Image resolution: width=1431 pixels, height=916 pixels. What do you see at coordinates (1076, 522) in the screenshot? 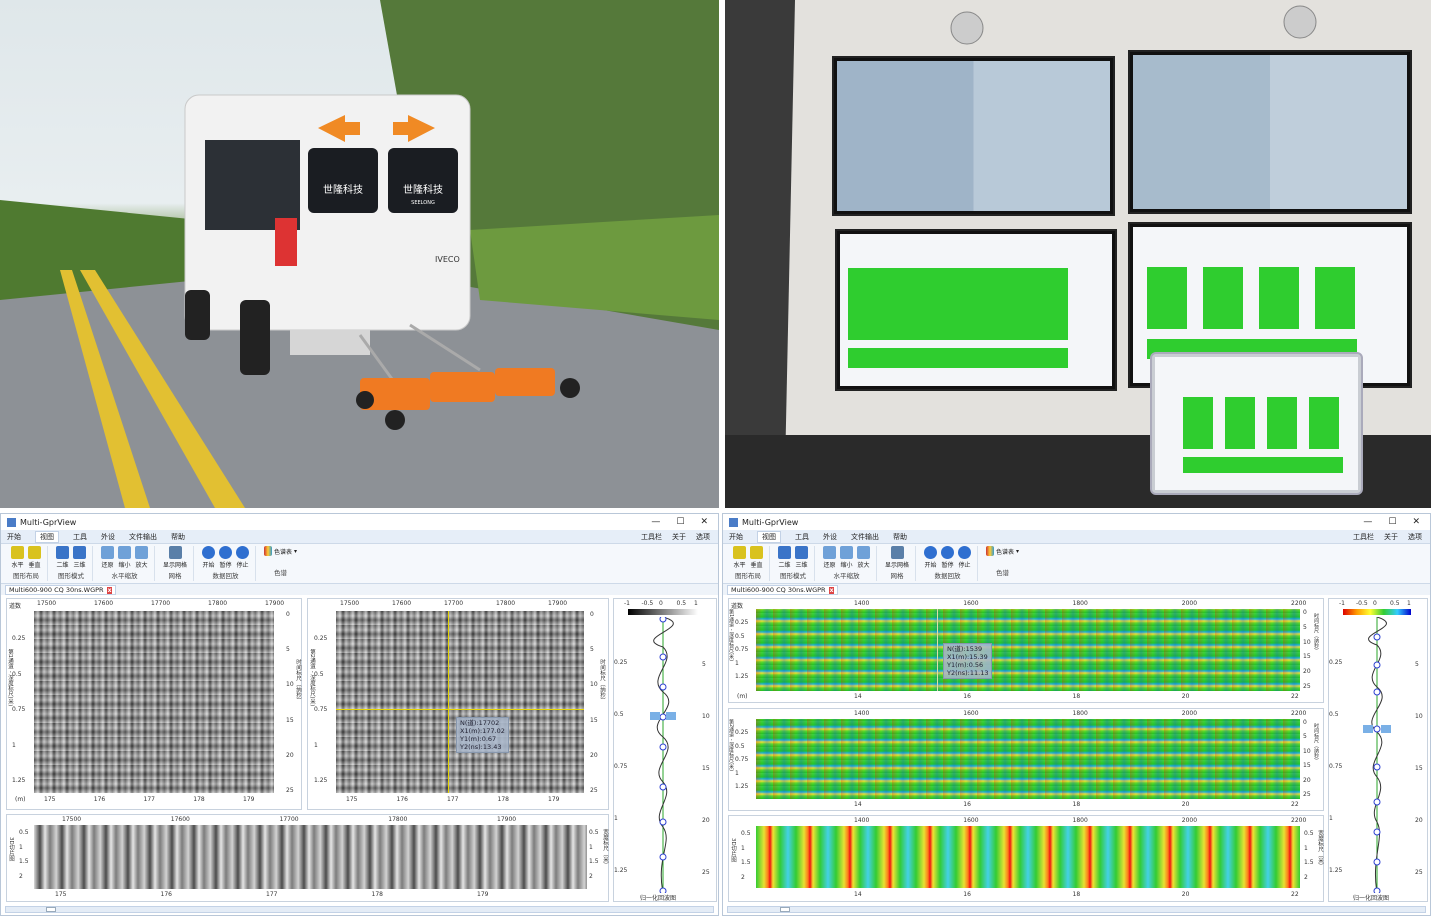
I see `title-bar: Multi-GprView — ☐ ✕` at bounding box center [1076, 522].